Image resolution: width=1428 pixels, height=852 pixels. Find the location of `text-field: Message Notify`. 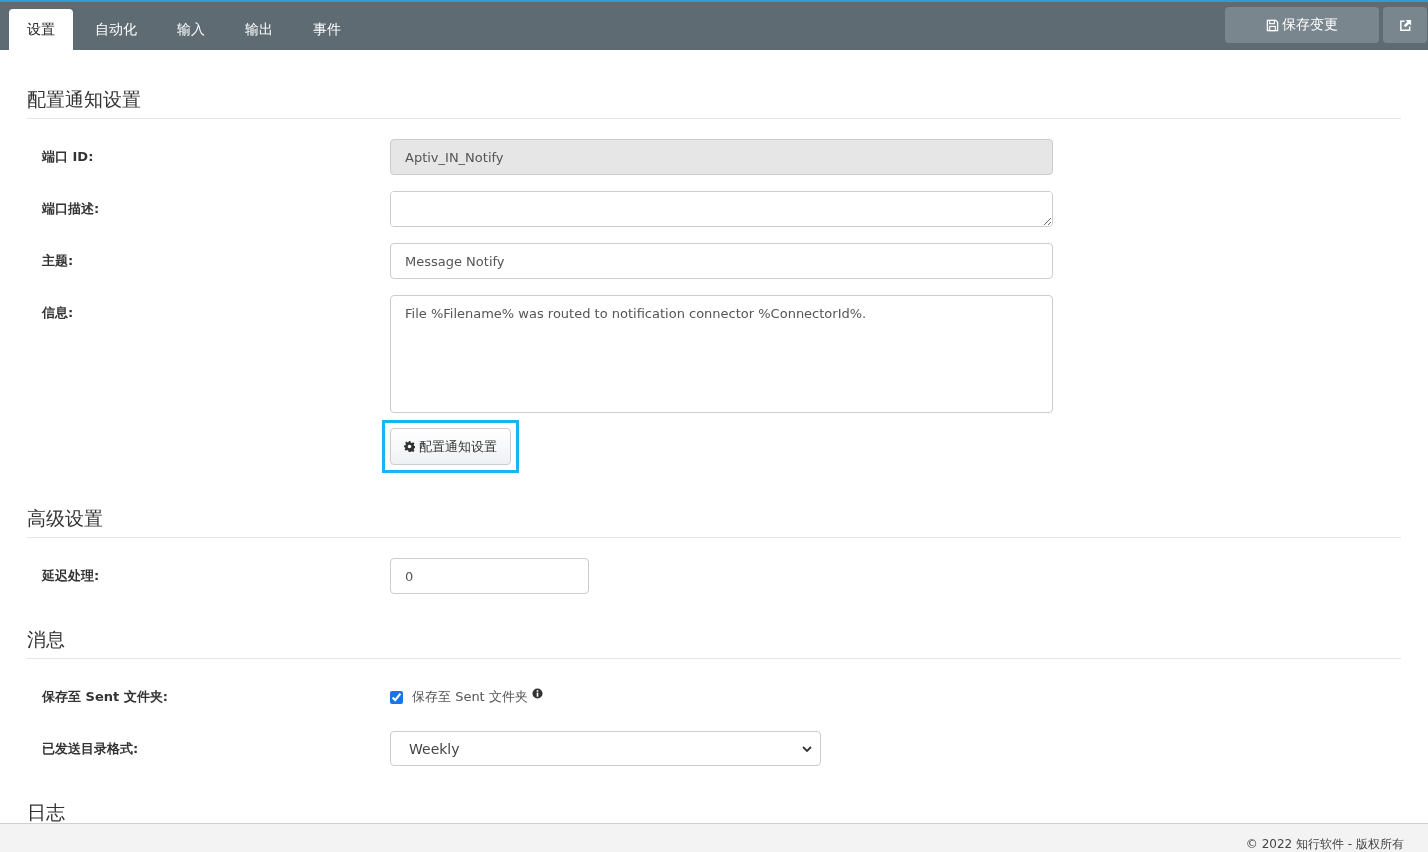

text-field: Message Notify is located at coordinates (721, 261).